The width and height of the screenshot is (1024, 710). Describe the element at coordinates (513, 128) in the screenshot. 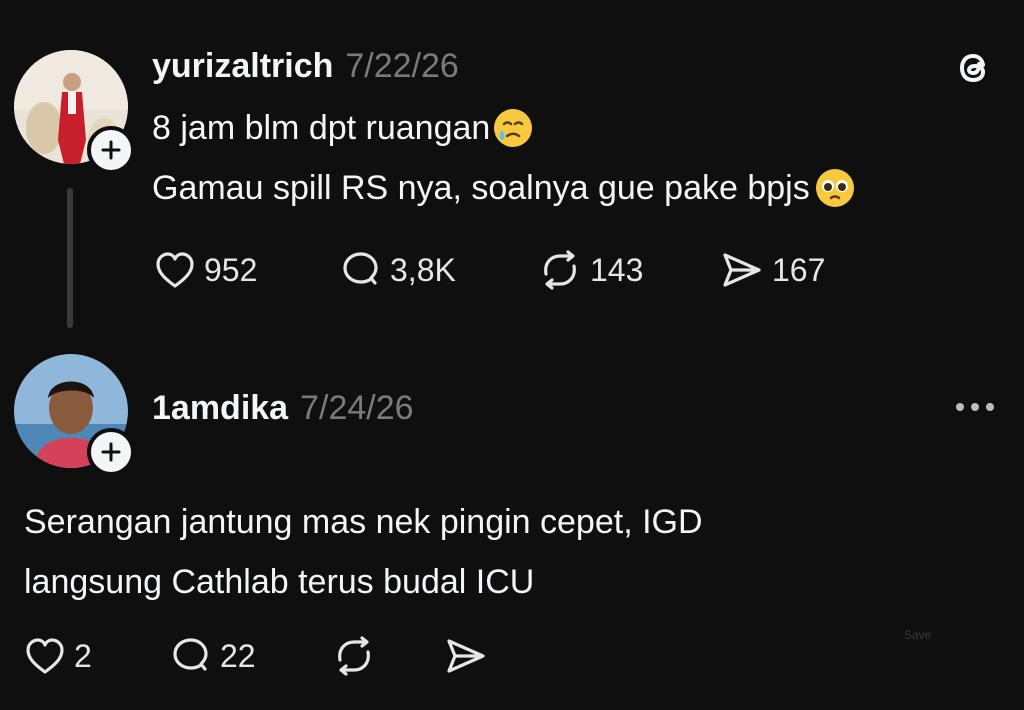

I see `crying-face-emoji` at that location.